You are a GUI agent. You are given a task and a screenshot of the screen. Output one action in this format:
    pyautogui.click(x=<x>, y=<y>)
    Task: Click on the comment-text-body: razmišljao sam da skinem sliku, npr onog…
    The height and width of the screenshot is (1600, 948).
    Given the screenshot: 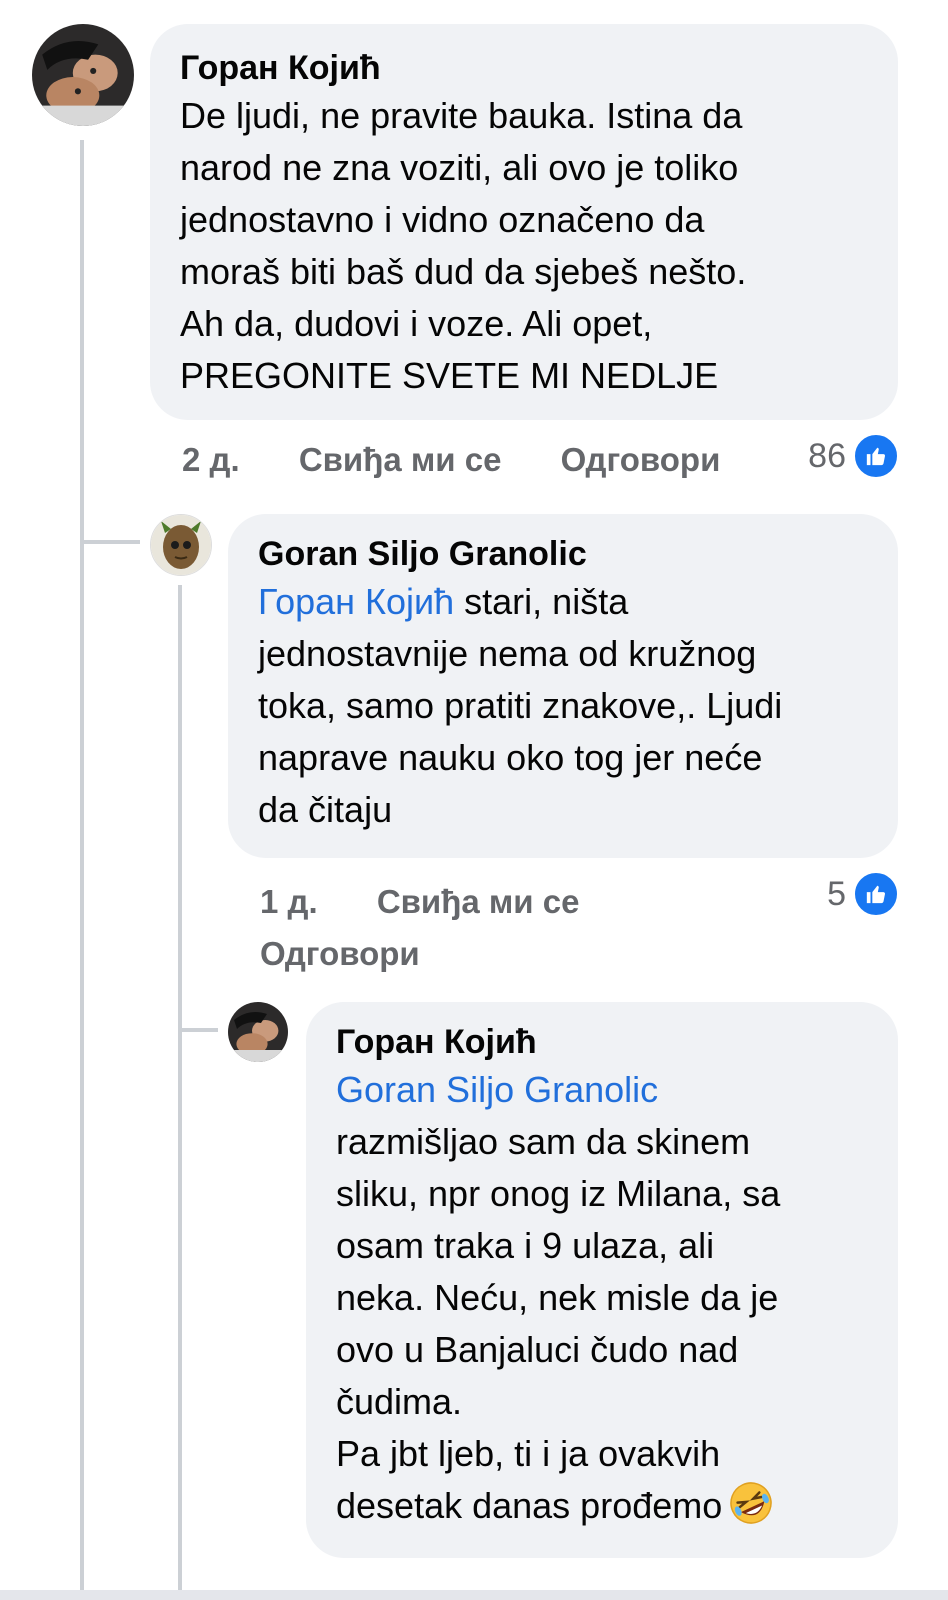 What is the action you would take?
    pyautogui.click(x=558, y=1323)
    